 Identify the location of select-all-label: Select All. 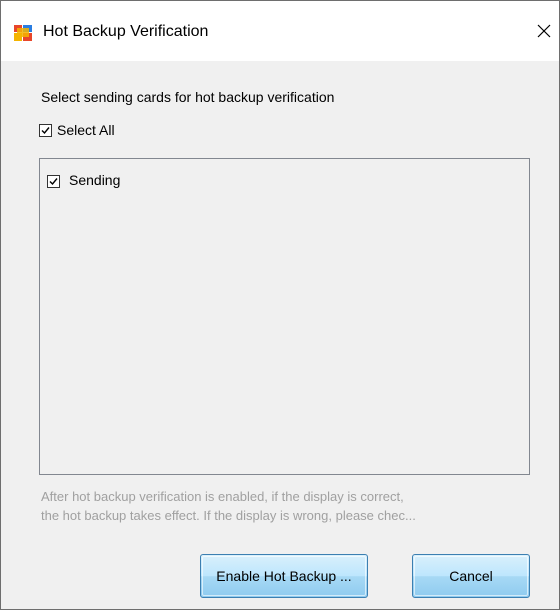
(86, 130).